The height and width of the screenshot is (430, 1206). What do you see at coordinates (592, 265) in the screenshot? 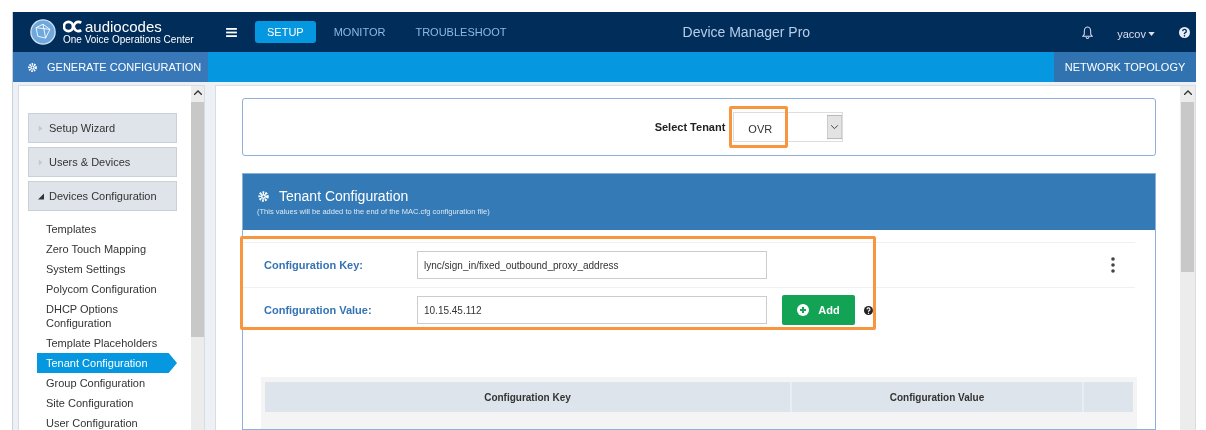
I see `input-field: lync/sign_in/fixed_outbound_proxy_address` at bounding box center [592, 265].